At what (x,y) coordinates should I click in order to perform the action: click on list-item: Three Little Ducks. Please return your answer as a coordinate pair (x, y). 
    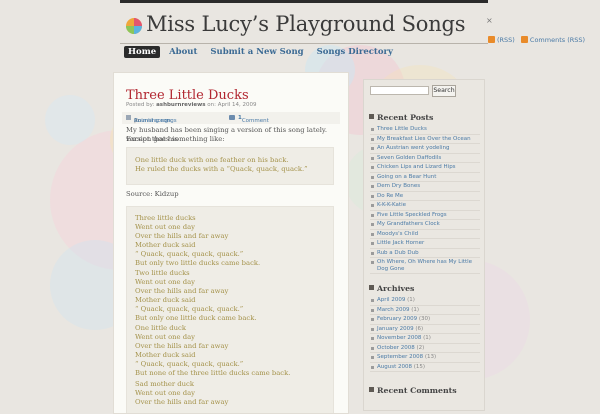
    Looking at the image, I should click on (425, 130).